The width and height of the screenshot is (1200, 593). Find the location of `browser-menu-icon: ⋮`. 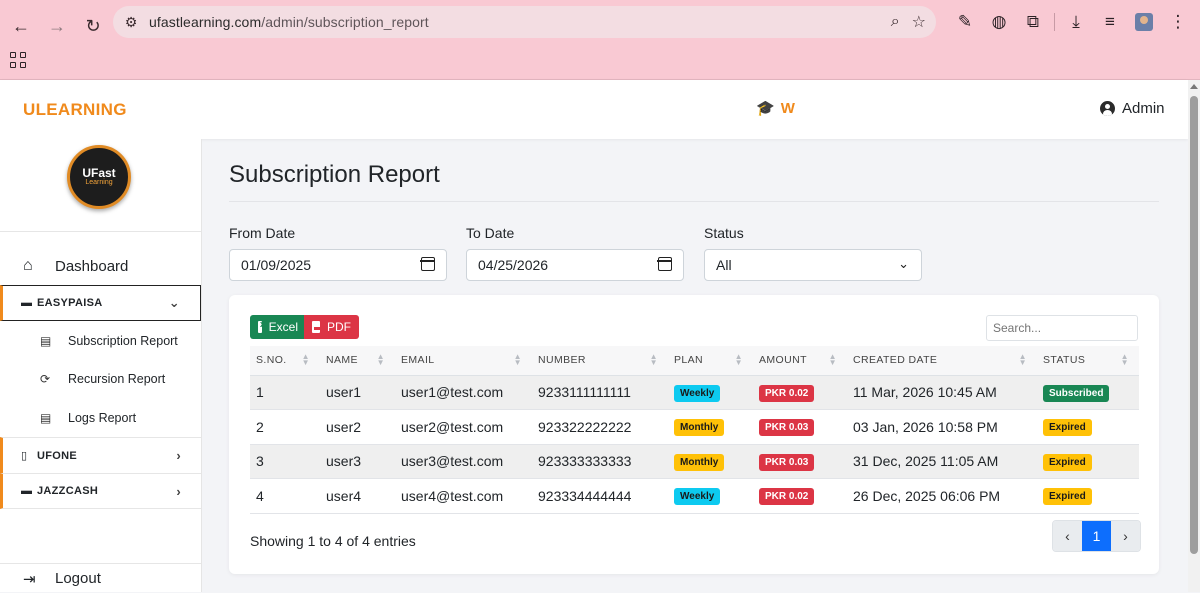

browser-menu-icon: ⋮ is located at coordinates (1178, 22).